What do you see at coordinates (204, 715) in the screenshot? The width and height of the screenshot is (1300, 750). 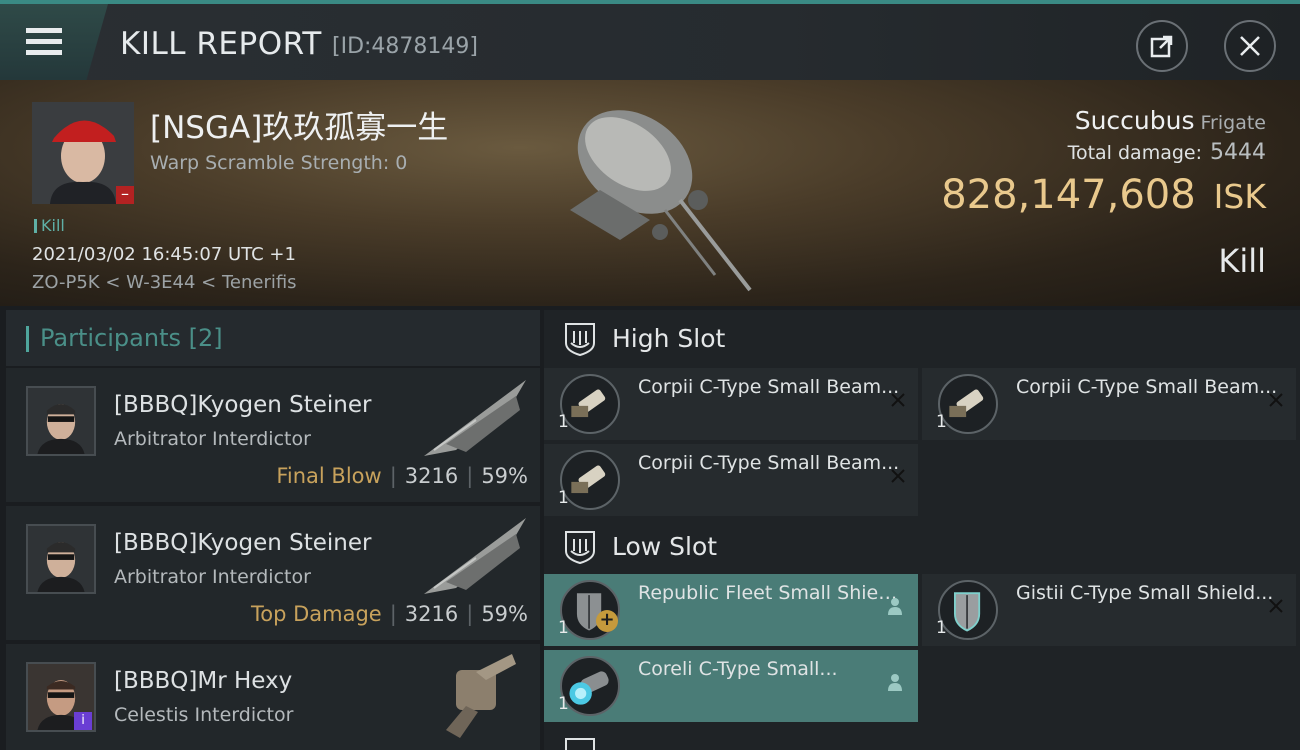 I see `participant-ship: Celestis Interdictor` at bounding box center [204, 715].